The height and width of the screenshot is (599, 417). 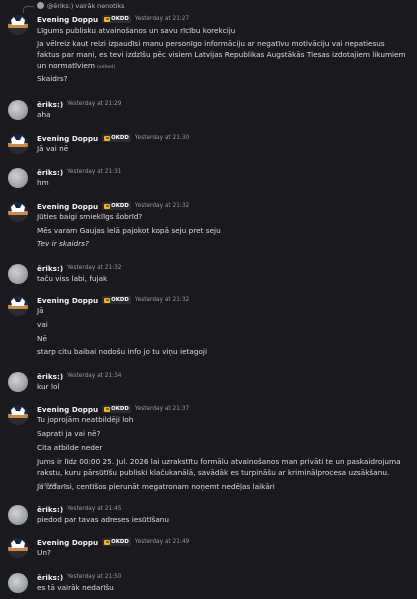 I want to click on message-header: ēriks:) Yesterday at 21:29, so click(x=79, y=104).